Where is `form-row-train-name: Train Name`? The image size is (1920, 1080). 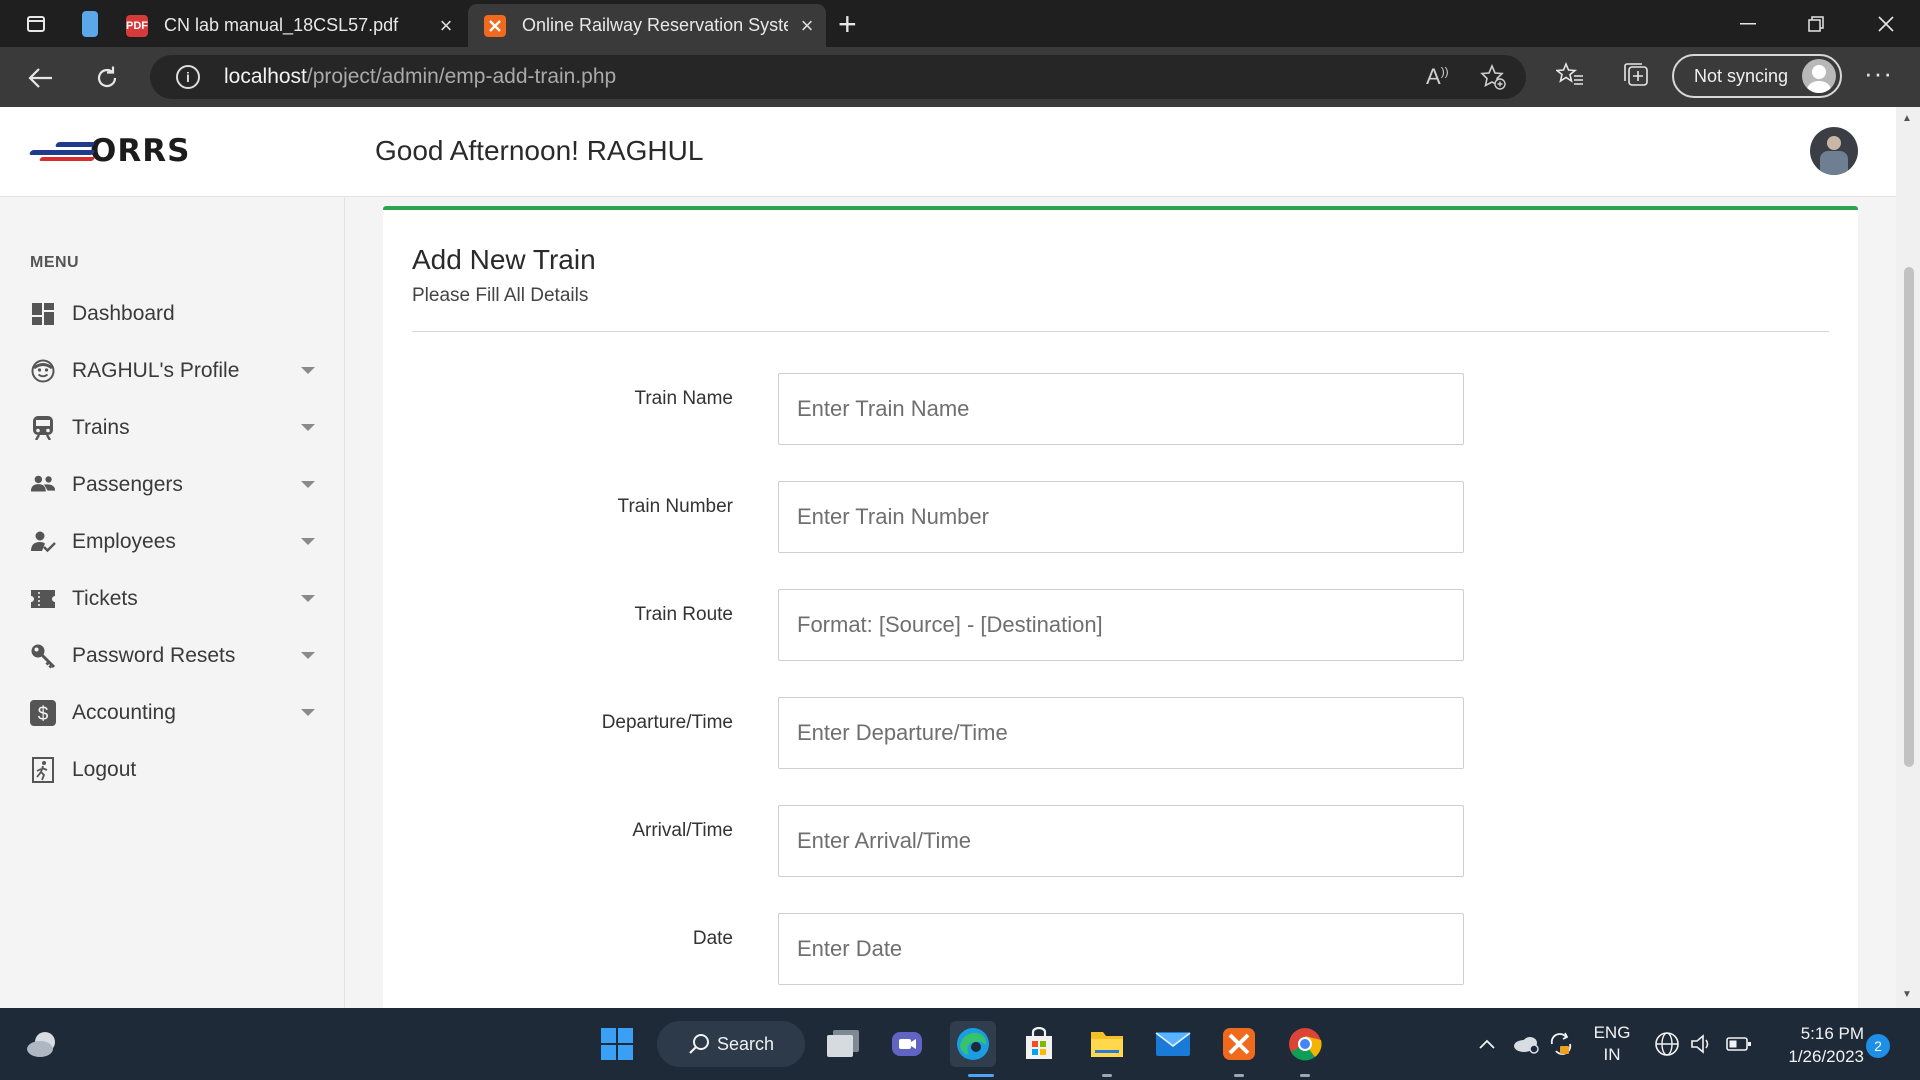 form-row-train-name: Train Name is located at coordinates (1120, 410).